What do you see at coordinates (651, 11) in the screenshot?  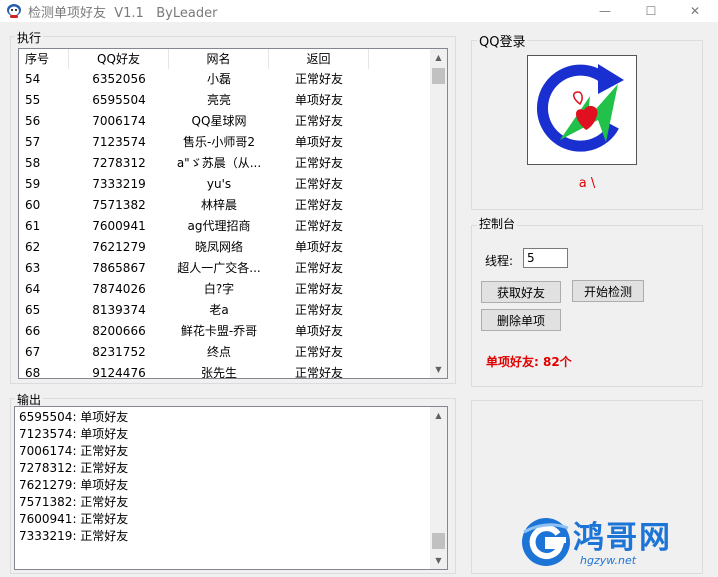 I see `maximize-button: ☐` at bounding box center [651, 11].